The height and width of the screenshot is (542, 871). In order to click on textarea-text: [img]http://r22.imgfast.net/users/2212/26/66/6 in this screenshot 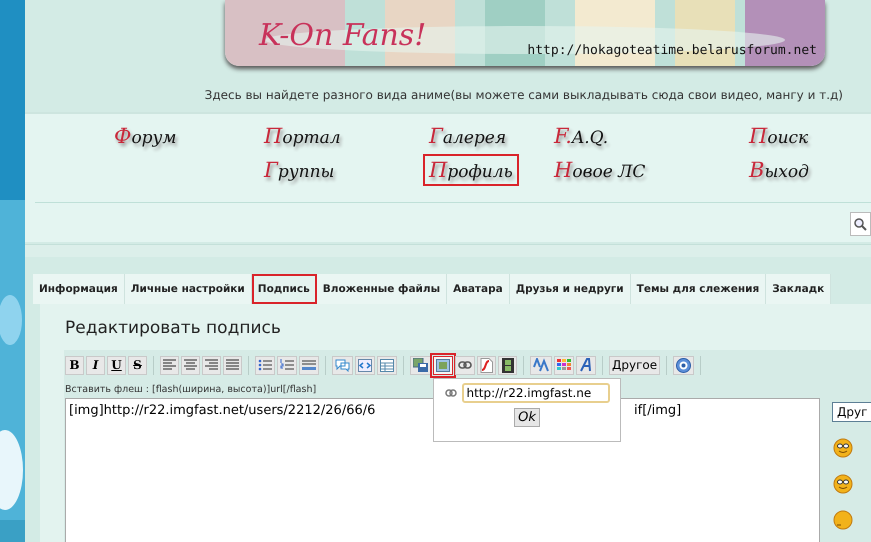, I will do `click(222, 410)`.